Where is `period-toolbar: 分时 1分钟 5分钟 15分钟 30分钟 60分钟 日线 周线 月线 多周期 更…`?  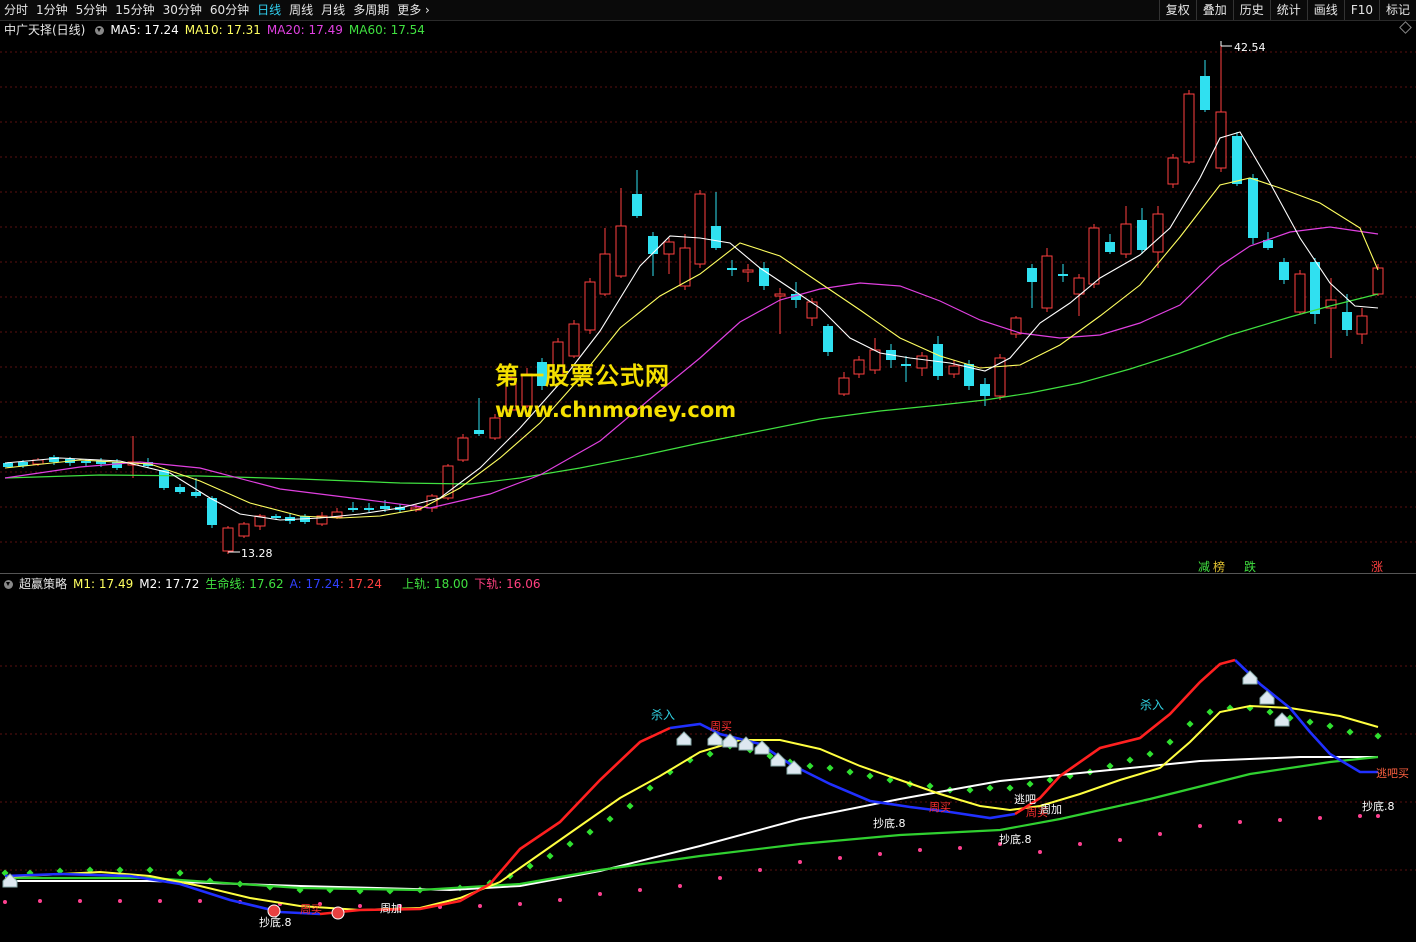 period-toolbar: 分时 1分钟 5分钟 15分钟 30分钟 60分钟 日线 周线 月线 多周期 更… is located at coordinates (708, 10).